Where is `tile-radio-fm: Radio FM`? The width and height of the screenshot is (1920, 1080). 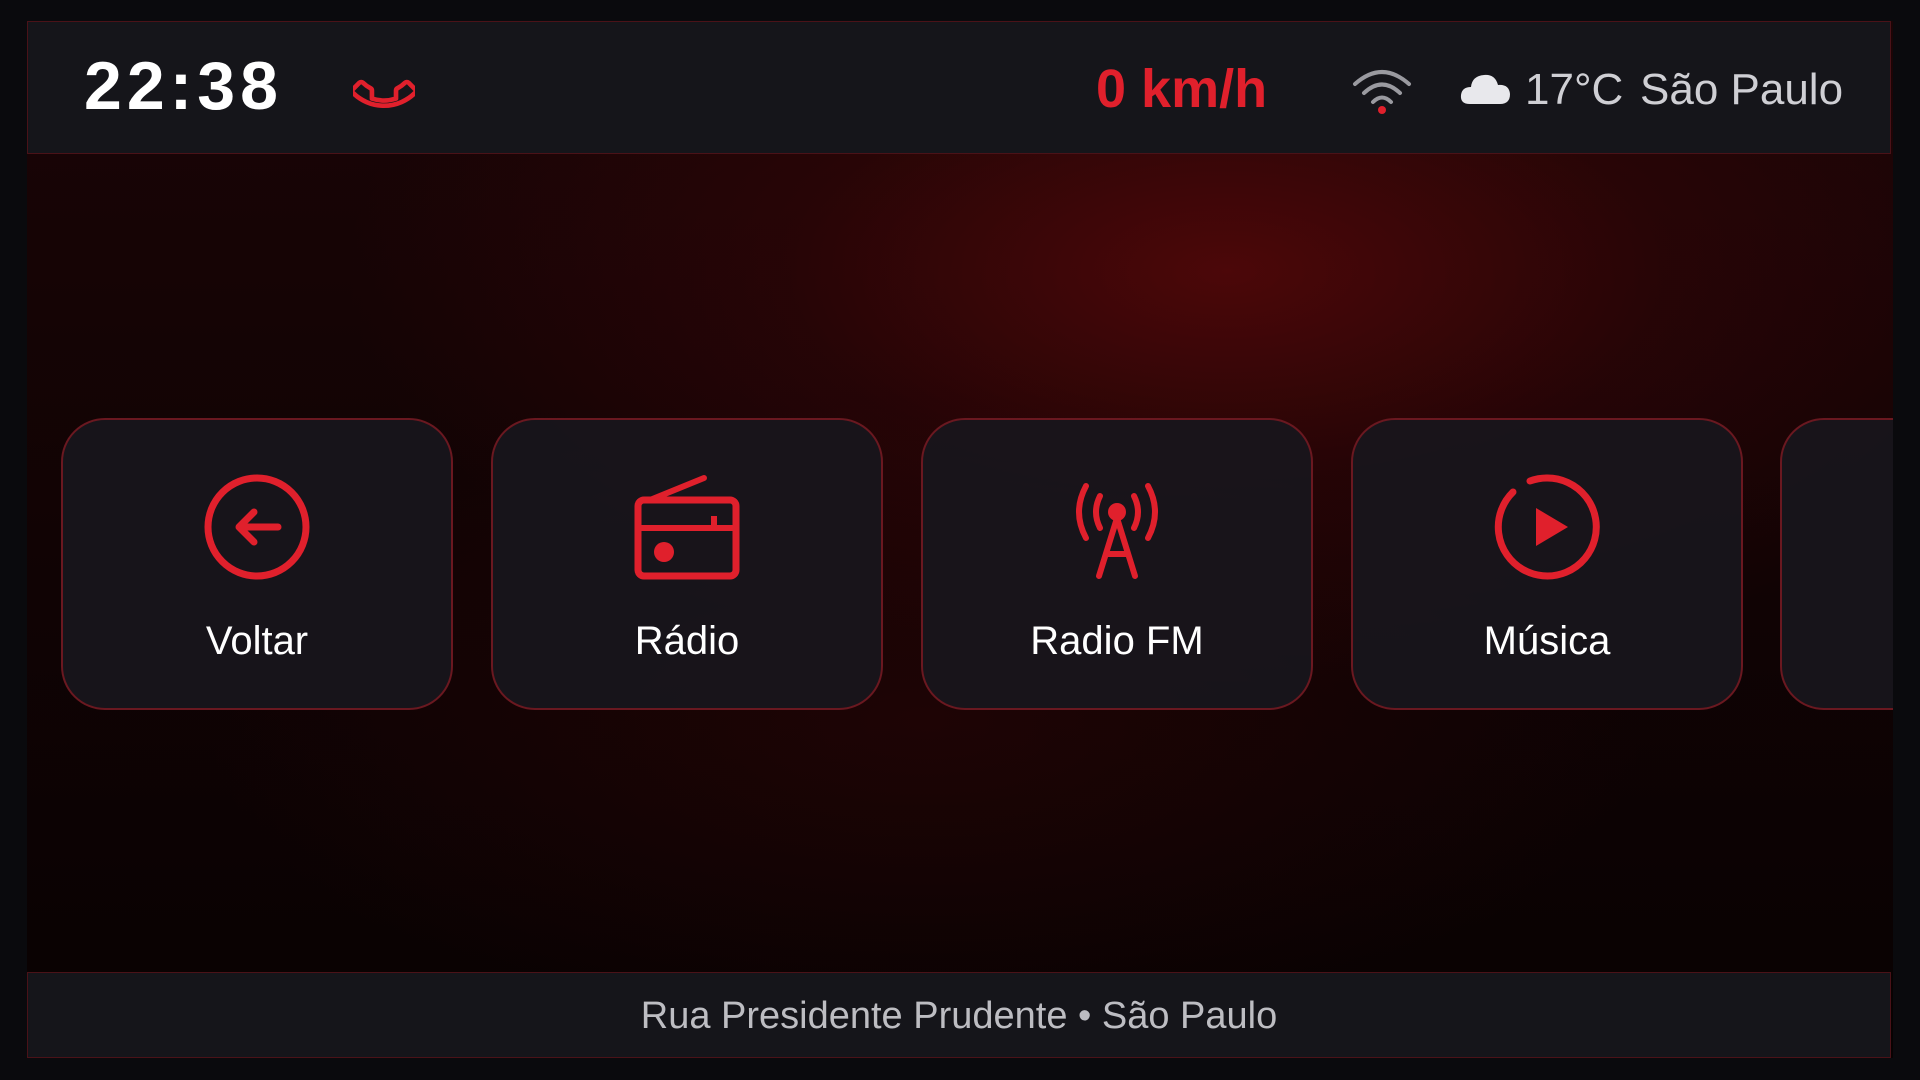 tile-radio-fm: Radio FM is located at coordinates (1117, 564).